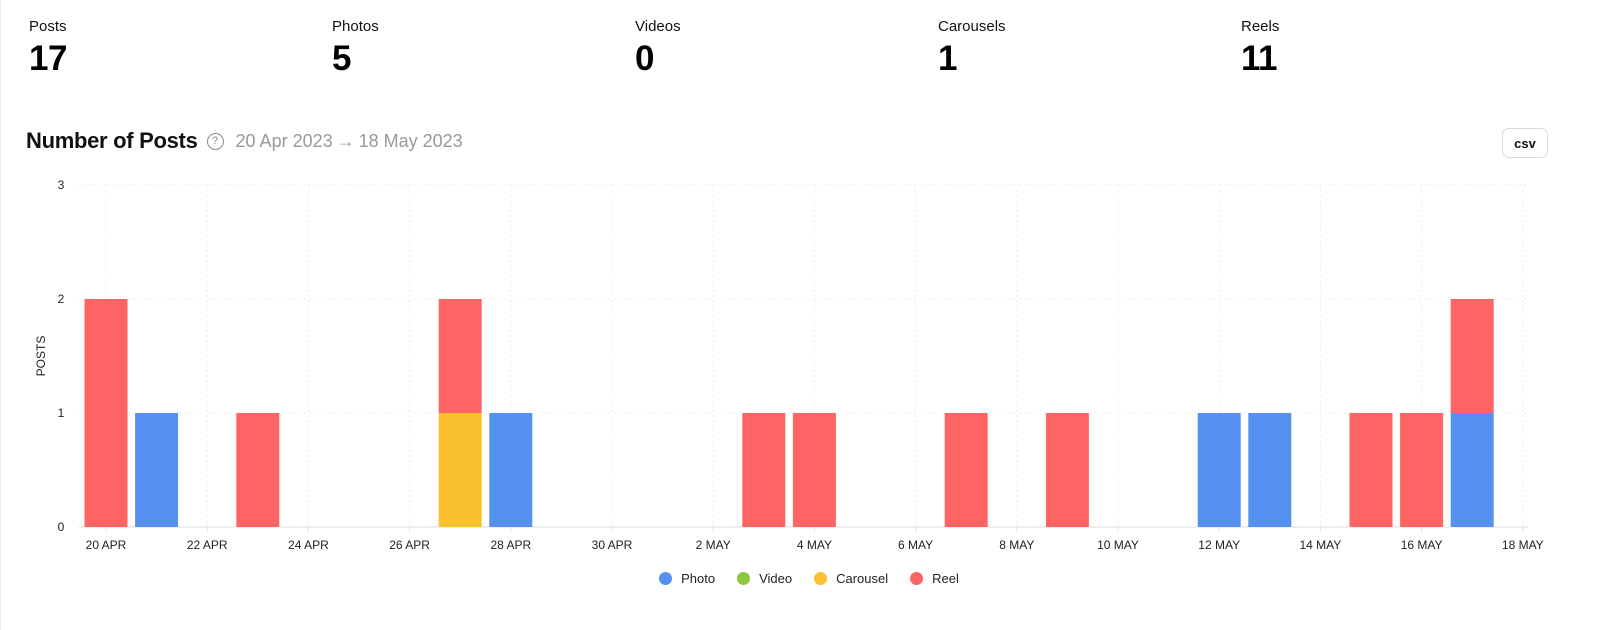  I want to click on arrow-right-icon: →, so click(345, 140).